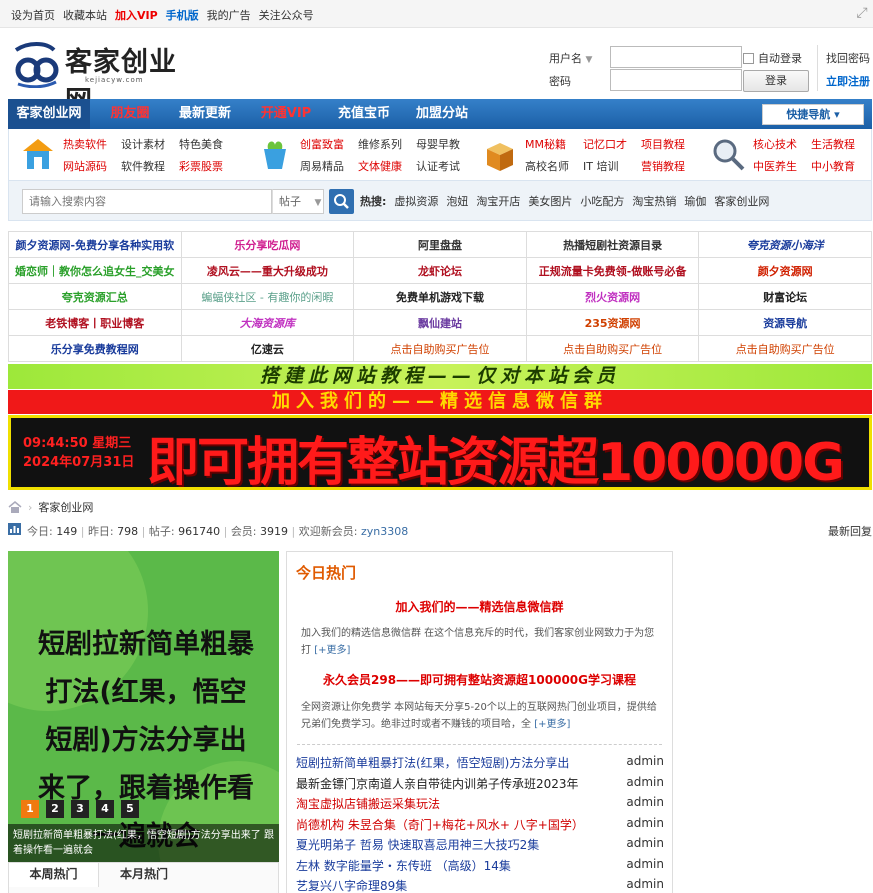 The width and height of the screenshot is (873, 893). I want to click on category-link: 维修系列, so click(380, 144).